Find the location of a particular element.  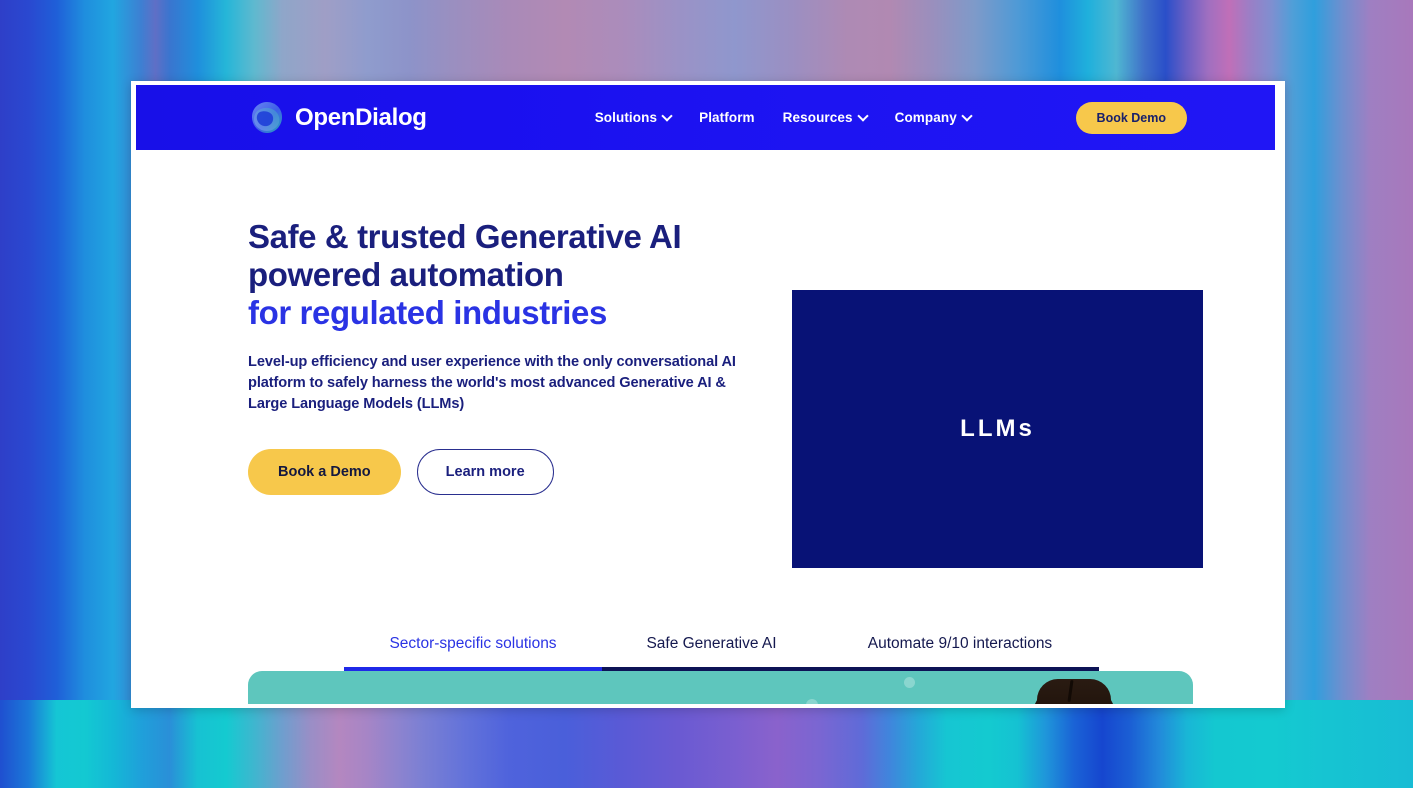

hero-title-line-1: Safe & trusted Generative AI is located at coordinates (465, 236).